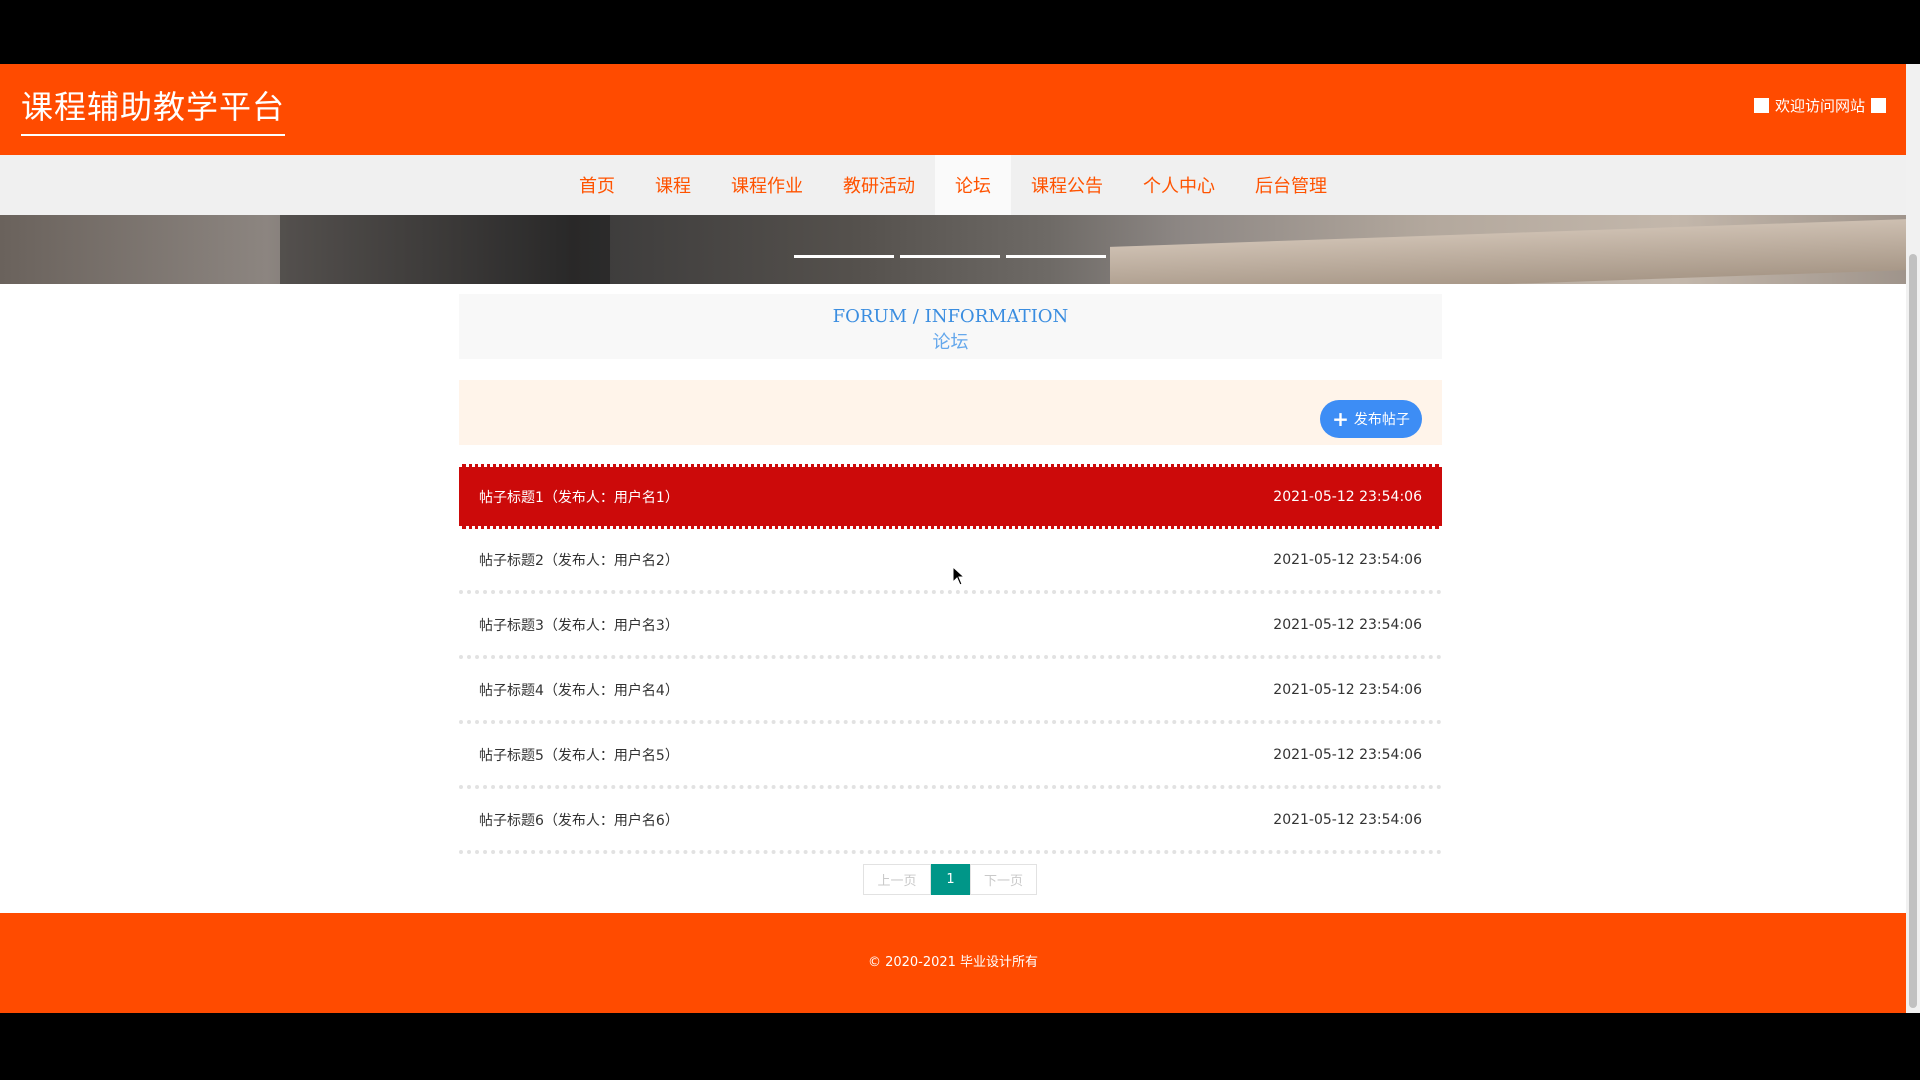 The height and width of the screenshot is (1080, 1920). Describe the element at coordinates (767, 185) in the screenshot. I see `nav-course-homework: 课程作业` at that location.